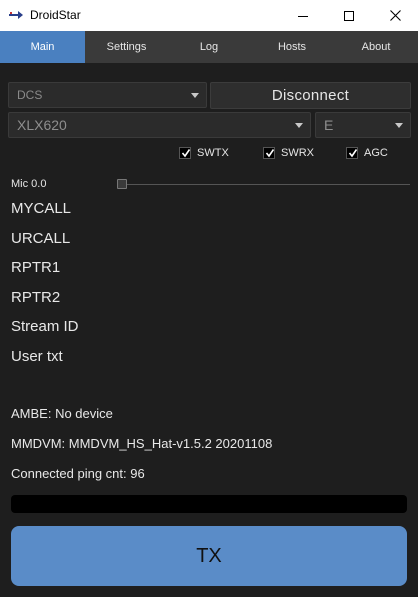 The width and height of the screenshot is (418, 597). Describe the element at coordinates (142, 443) in the screenshot. I see `mmdvm-status: MMDVM: MMDVM_HS_Hat-v1.5.2 20201108` at that location.